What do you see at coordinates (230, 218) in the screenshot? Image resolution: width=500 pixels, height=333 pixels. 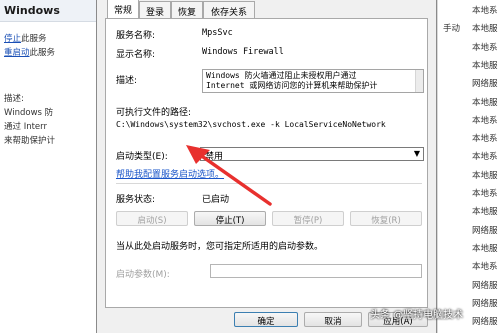 I see `stop-button: 停止(T)` at bounding box center [230, 218].